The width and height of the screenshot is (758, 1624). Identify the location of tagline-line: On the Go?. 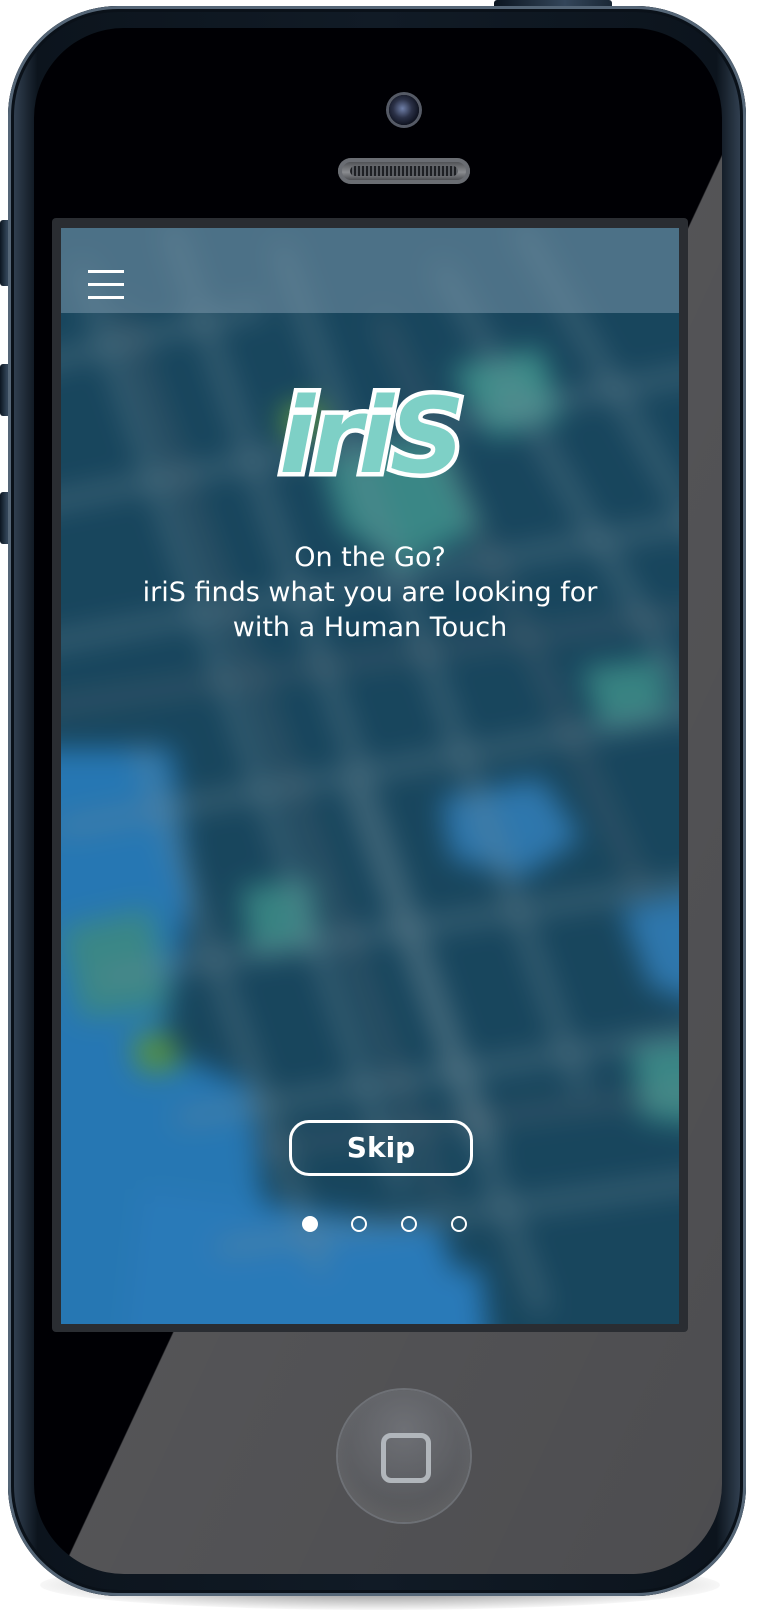
(370, 557).